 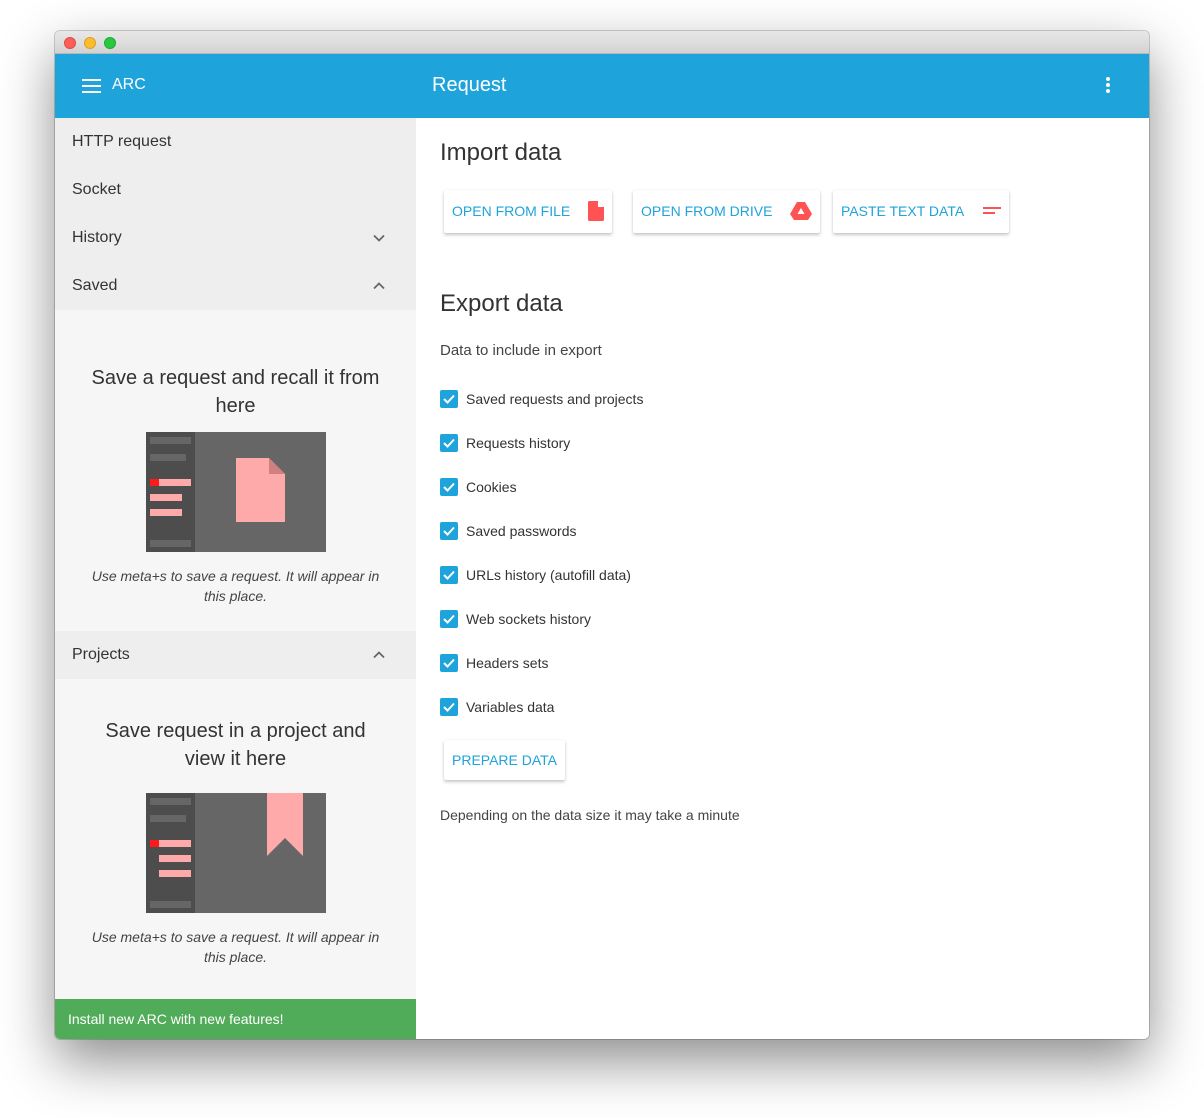 What do you see at coordinates (235, 286) in the screenshot?
I see `nav-item-saved: Saved` at bounding box center [235, 286].